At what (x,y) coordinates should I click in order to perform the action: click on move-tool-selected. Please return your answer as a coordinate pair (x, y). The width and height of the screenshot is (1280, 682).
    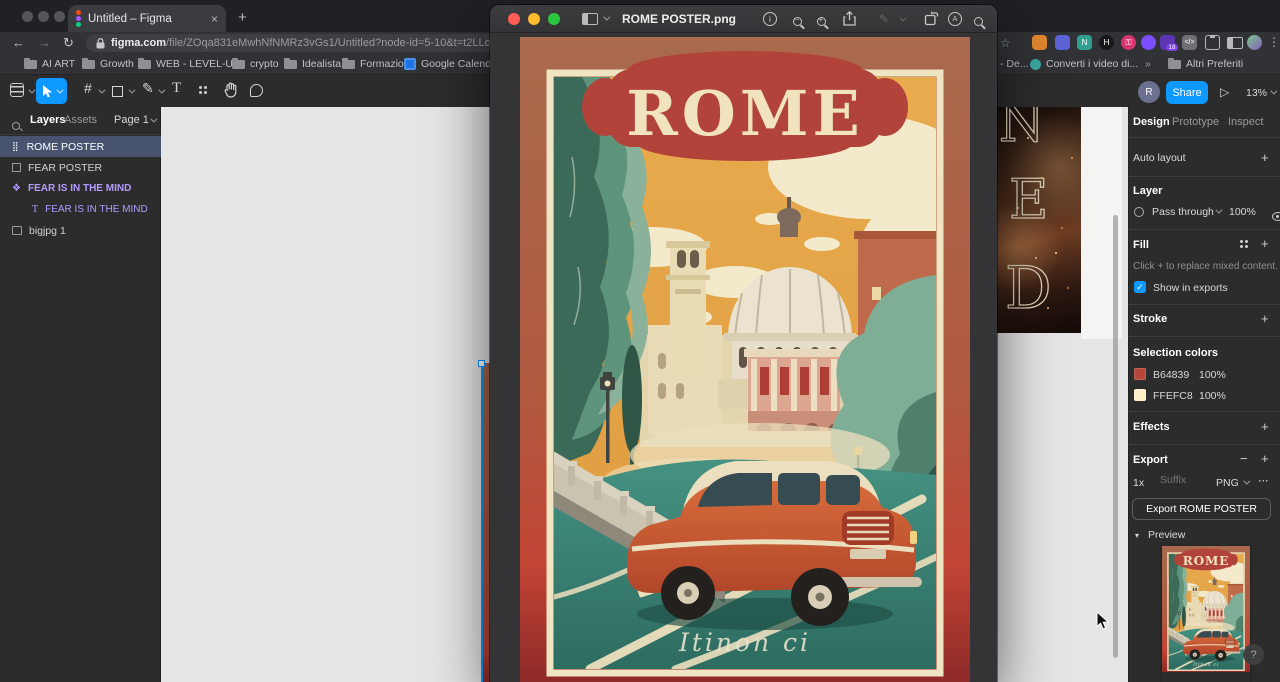
    Looking at the image, I should click on (51, 91).